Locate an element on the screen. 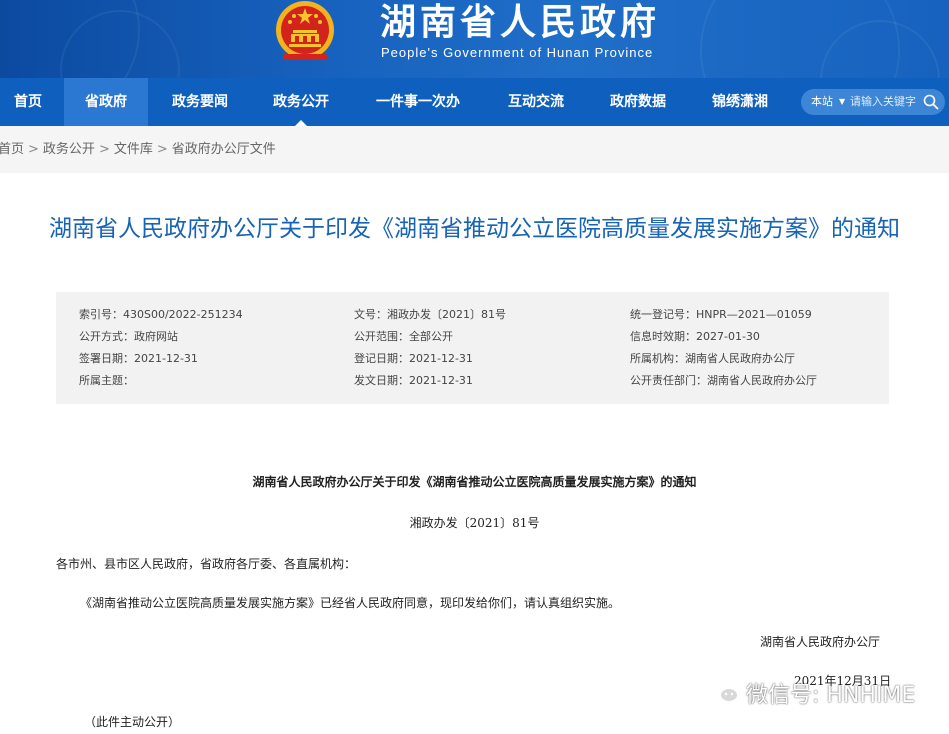 The image size is (949, 734). meta-topic: 所属主题： is located at coordinates (106, 380).